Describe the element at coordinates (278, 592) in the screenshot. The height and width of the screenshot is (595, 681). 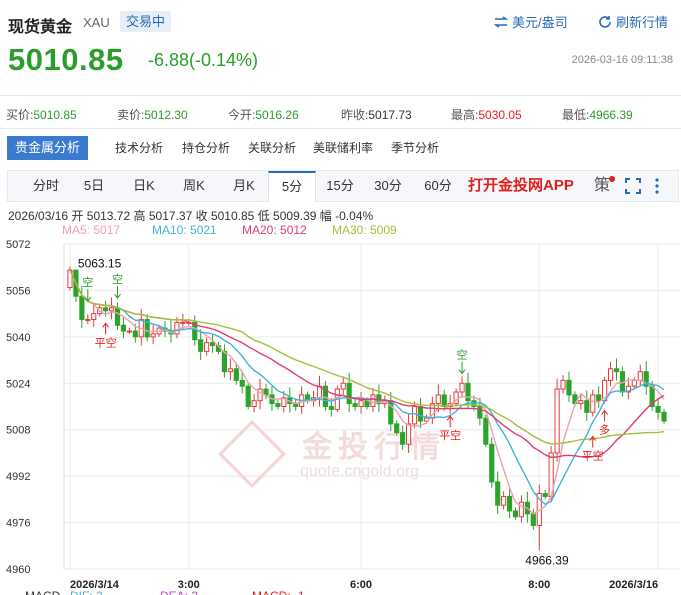
I see `macd-legend-item: MACD: -1` at that location.